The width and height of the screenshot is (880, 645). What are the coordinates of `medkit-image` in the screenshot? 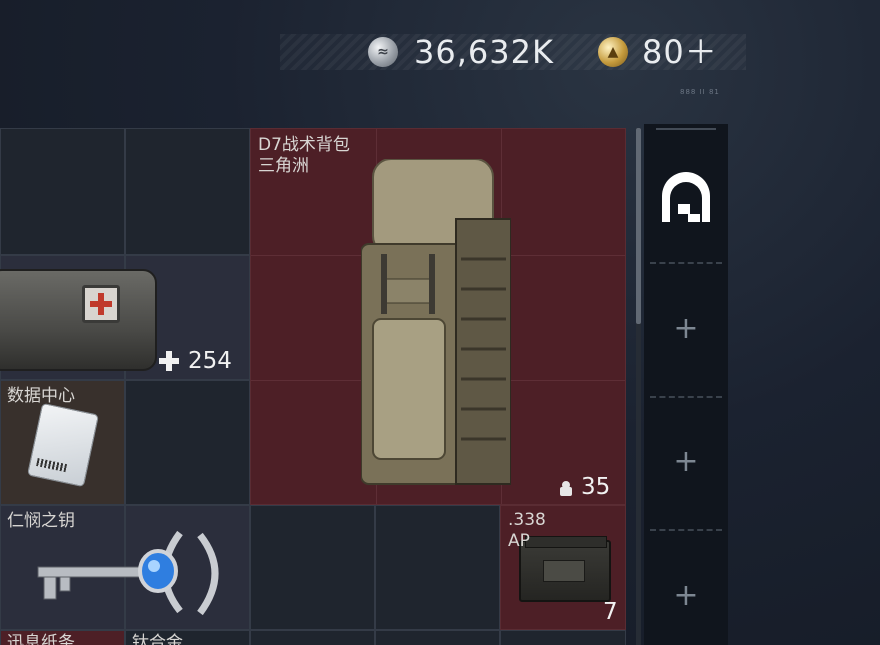 It's located at (78, 320).